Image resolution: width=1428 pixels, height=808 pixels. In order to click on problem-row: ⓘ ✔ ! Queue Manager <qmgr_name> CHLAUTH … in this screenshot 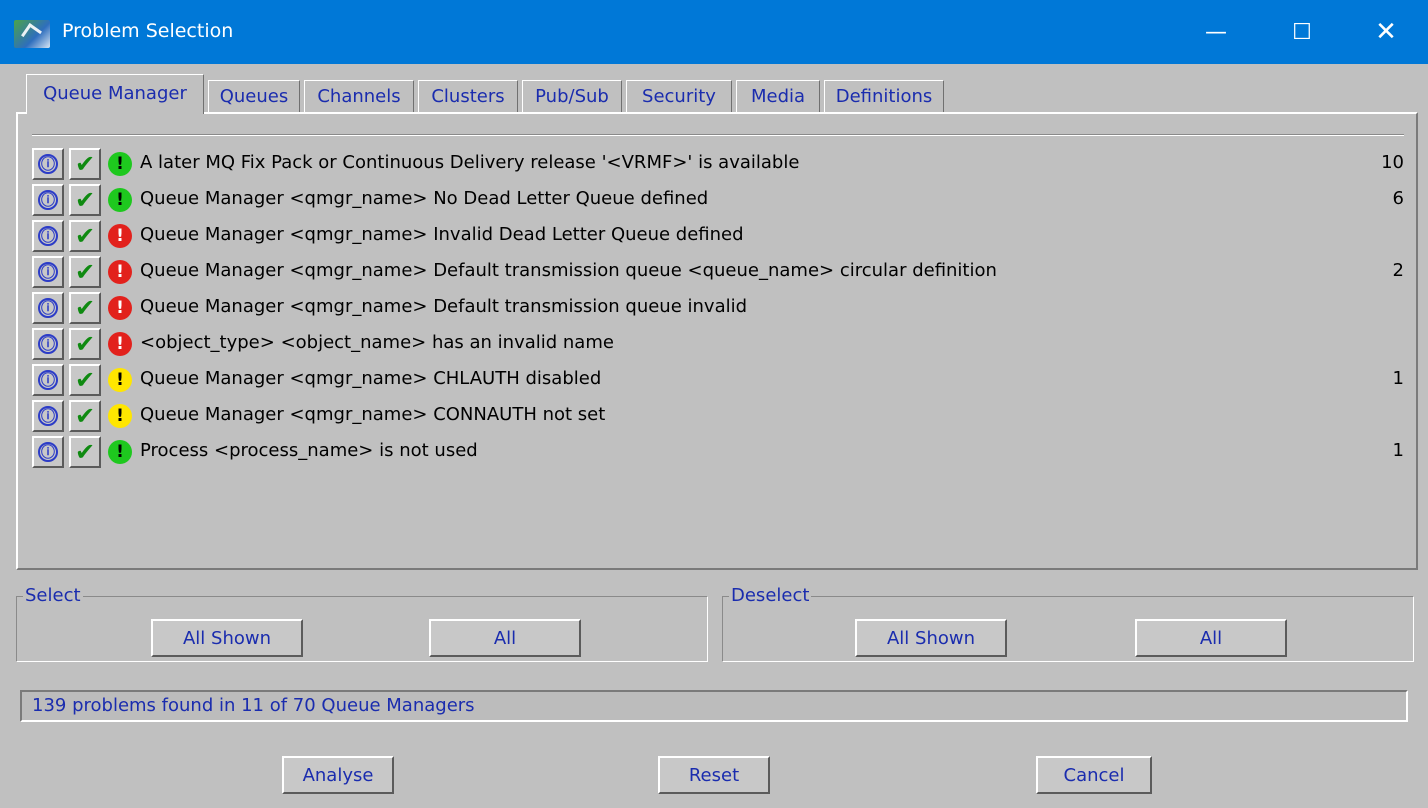, I will do `click(718, 382)`.